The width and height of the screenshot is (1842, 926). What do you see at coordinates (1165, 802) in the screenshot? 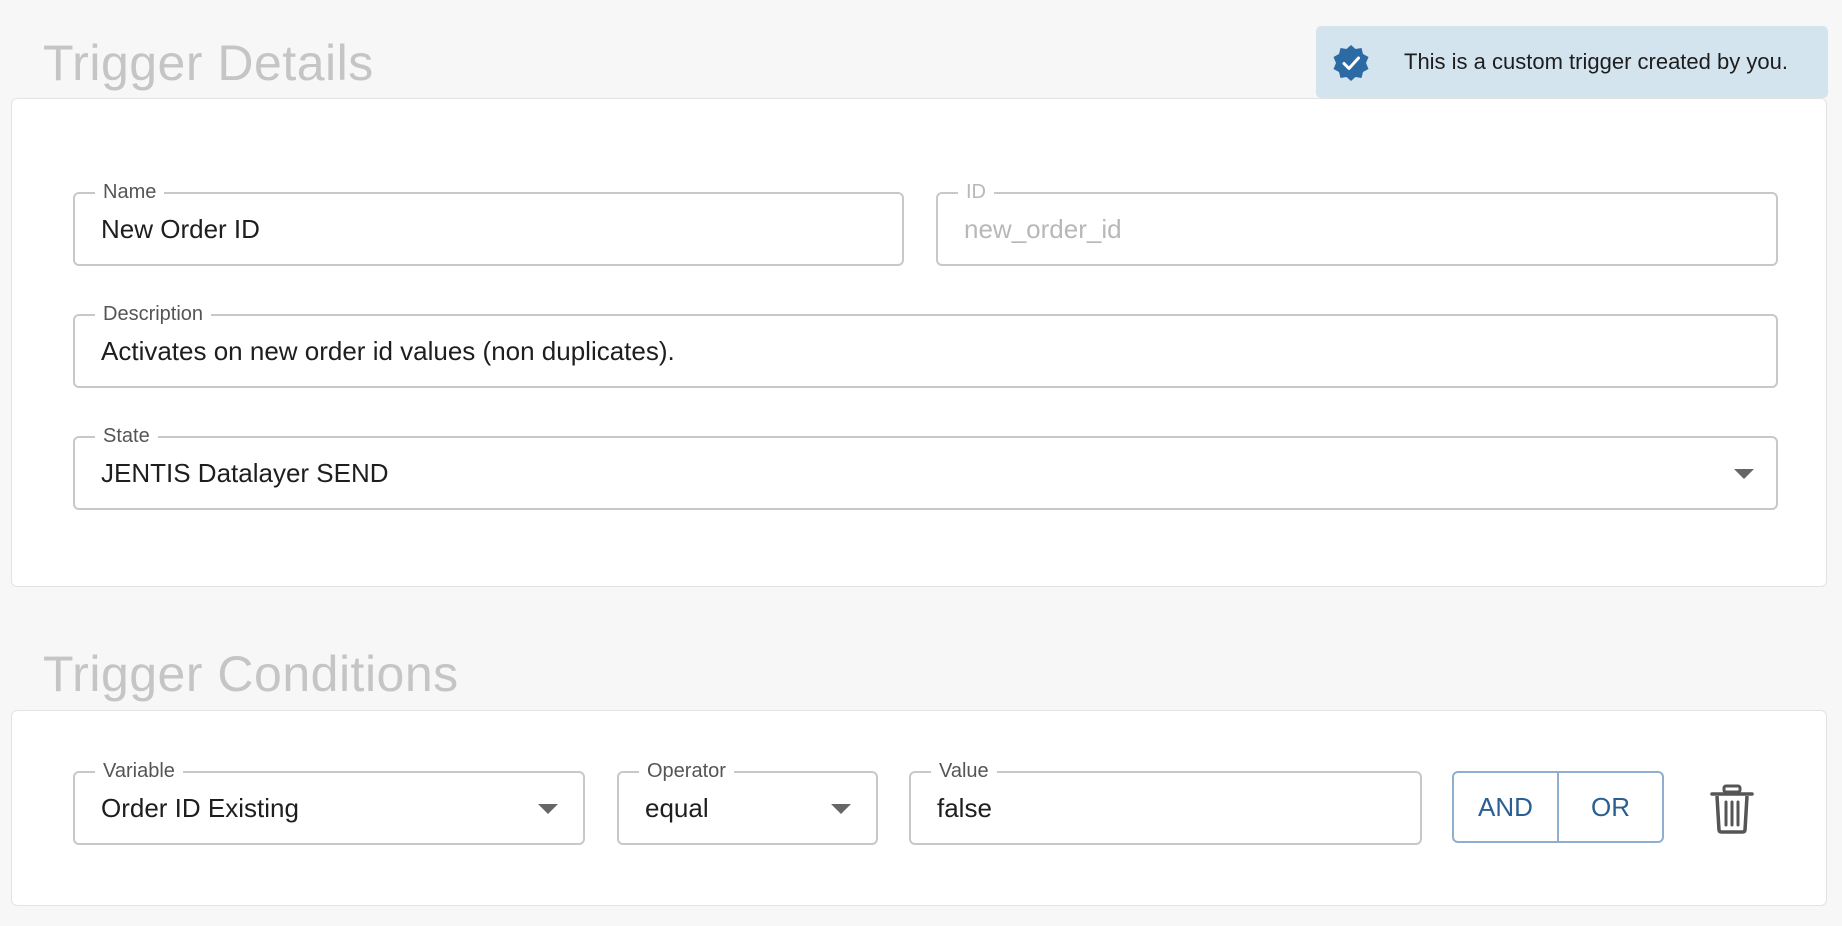
I see `value-field: Value false` at bounding box center [1165, 802].